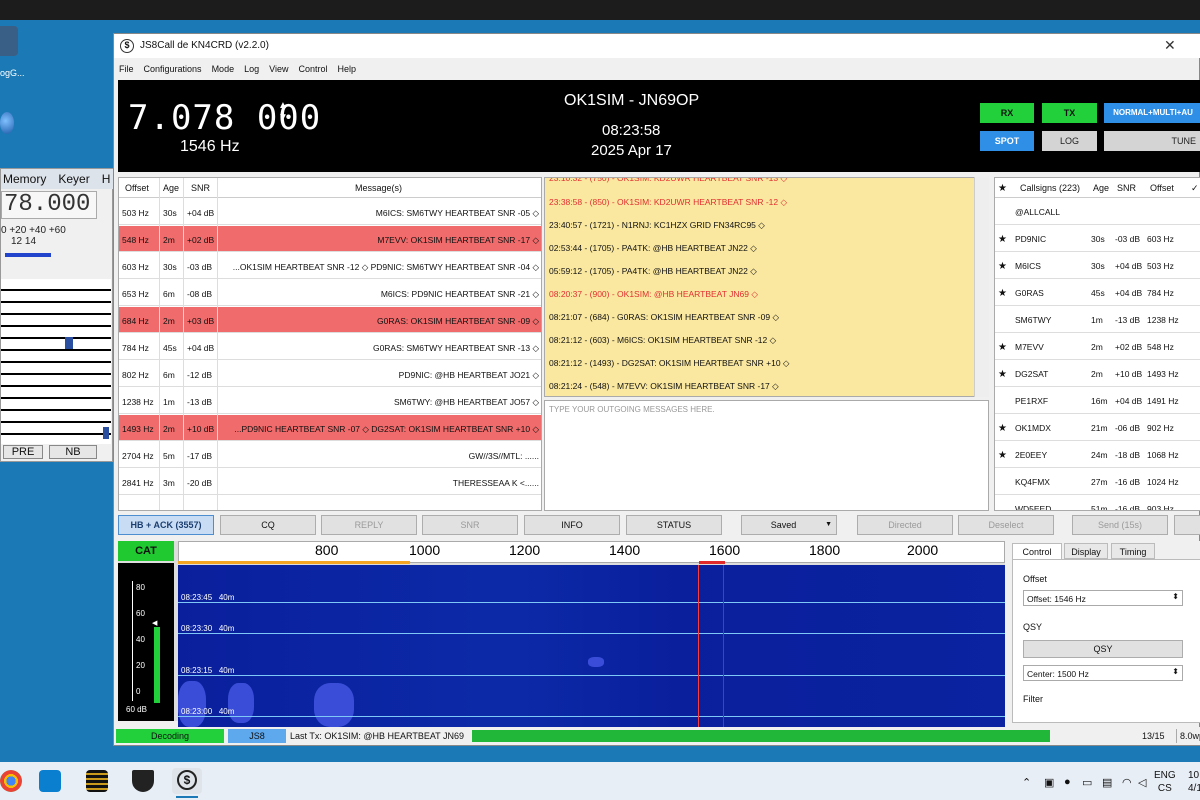 The height and width of the screenshot is (800, 1200). What do you see at coordinates (135, 213) in the screenshot?
I see `offset-cell: 503 Hz` at bounding box center [135, 213].